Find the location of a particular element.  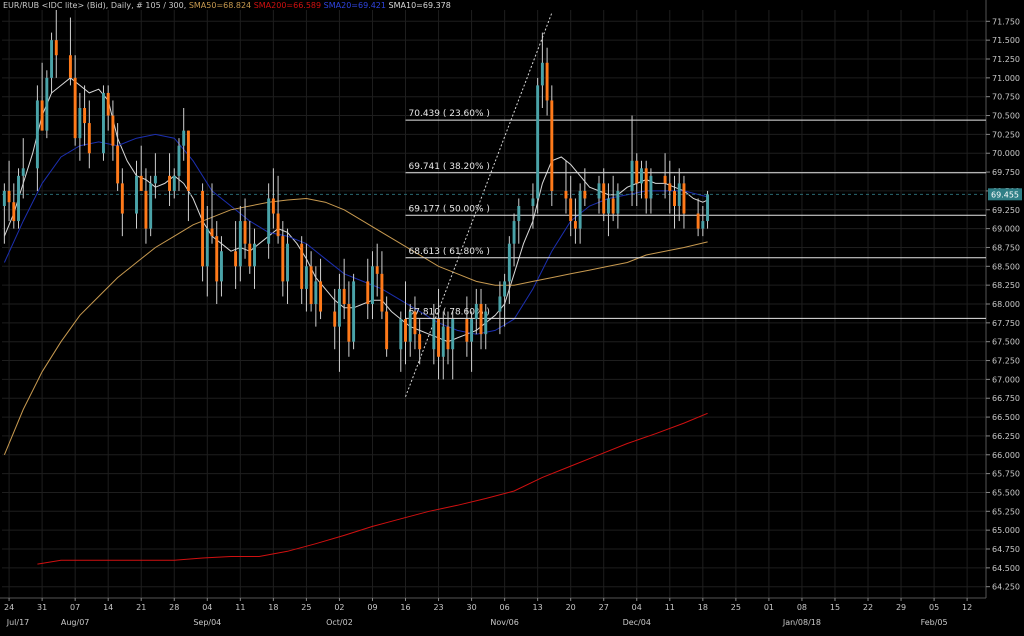

price-tick-label: 70.750 is located at coordinates (1006, 97).